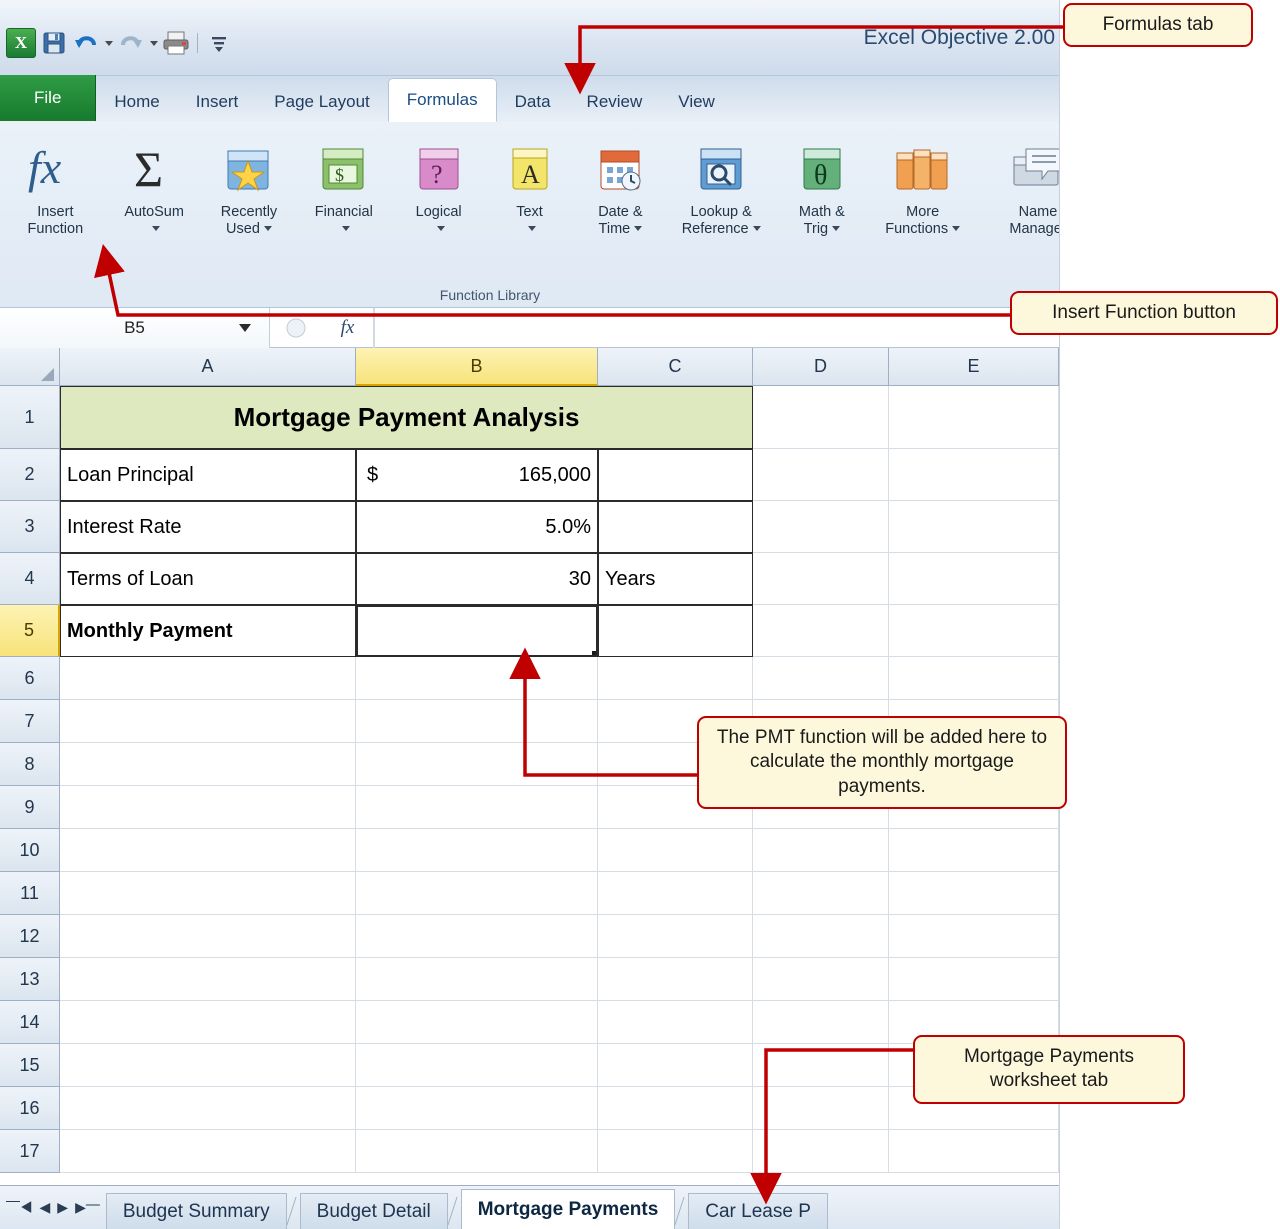  What do you see at coordinates (477, 475) in the screenshot?
I see `cell-b2: $ 165,000` at bounding box center [477, 475].